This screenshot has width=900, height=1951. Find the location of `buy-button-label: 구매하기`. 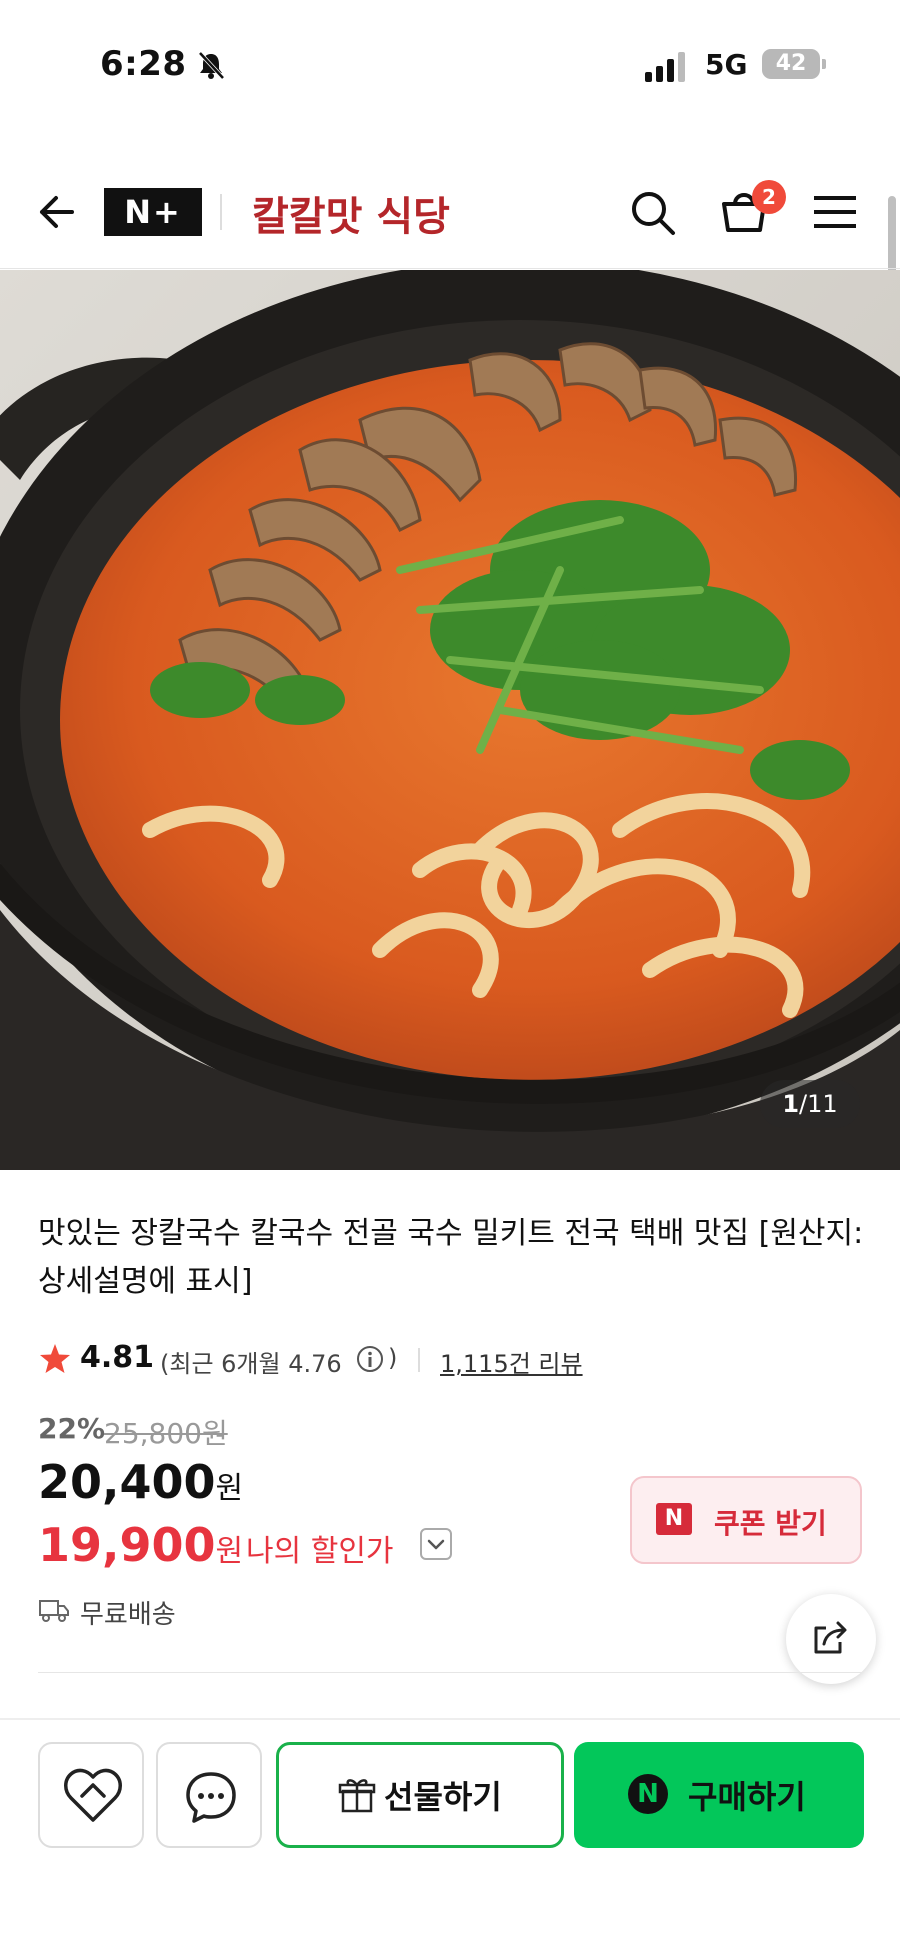

buy-button-label: 구매하기 is located at coordinates (747, 1795).